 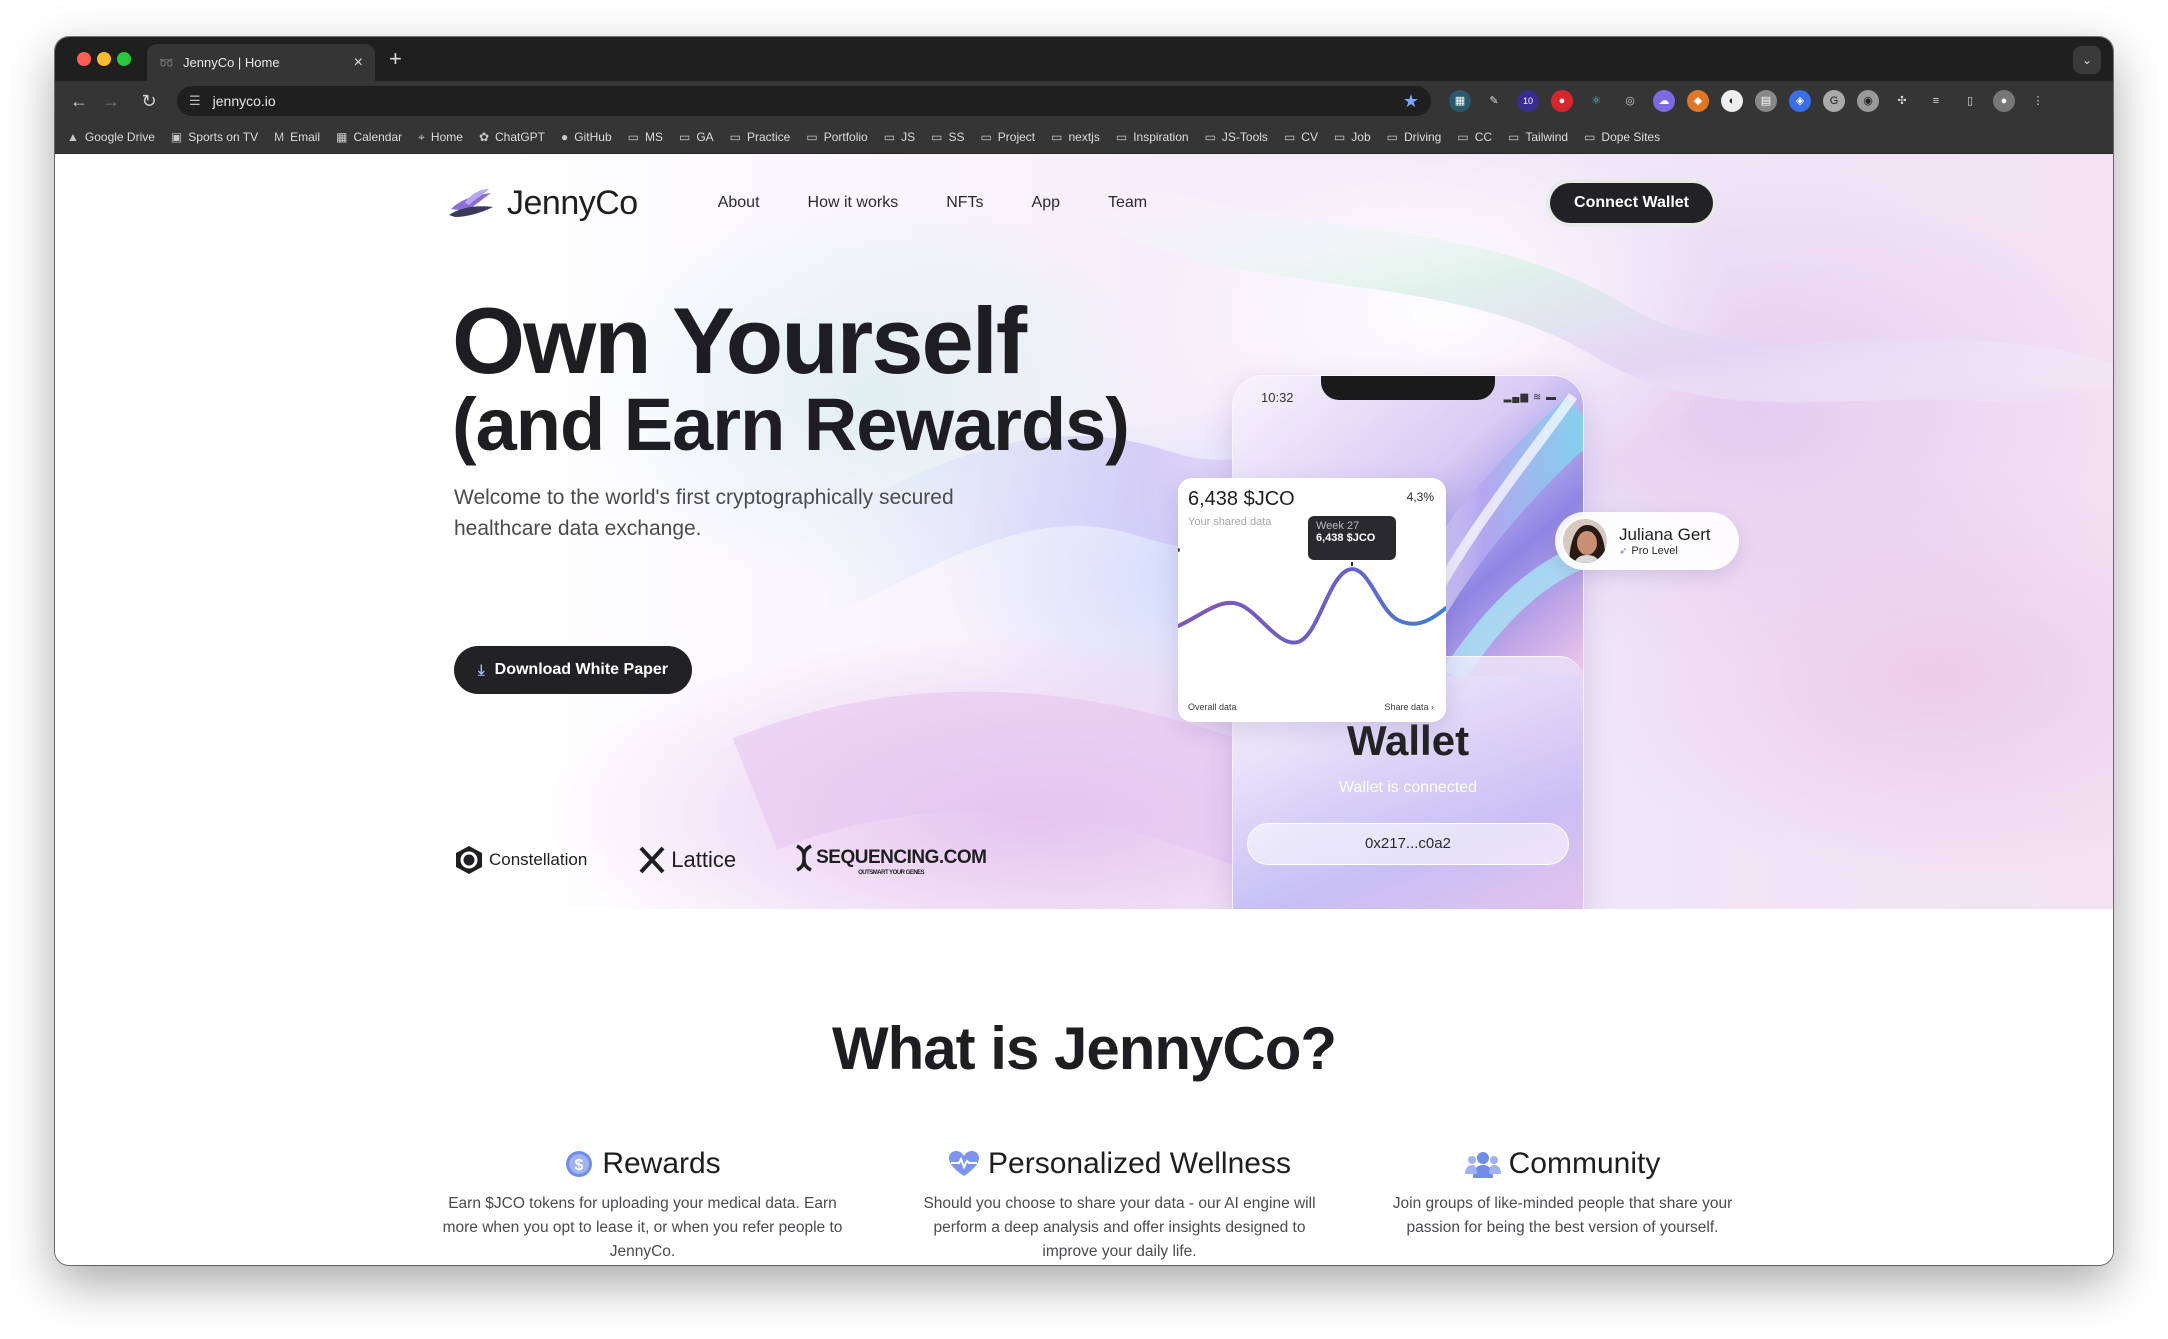 I want to click on bookmark-item: ▭ Job, so click(x=1352, y=137).